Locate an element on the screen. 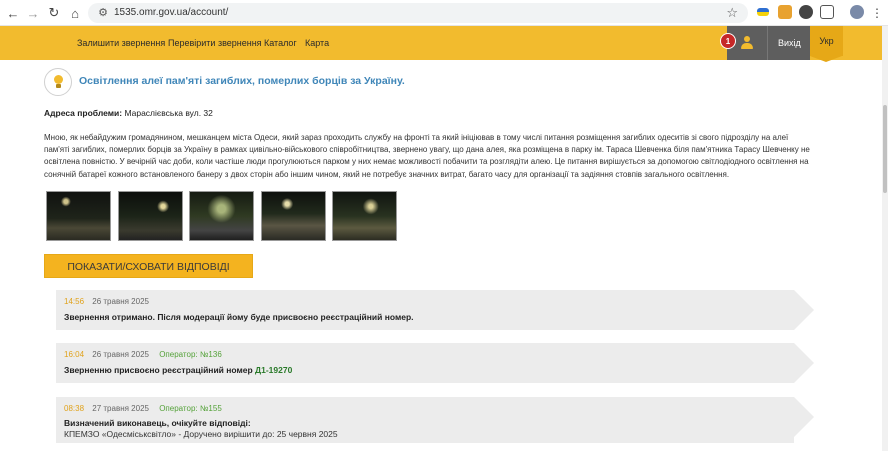 The height and width of the screenshot is (451, 888). profile-avatar is located at coordinates (857, 12).